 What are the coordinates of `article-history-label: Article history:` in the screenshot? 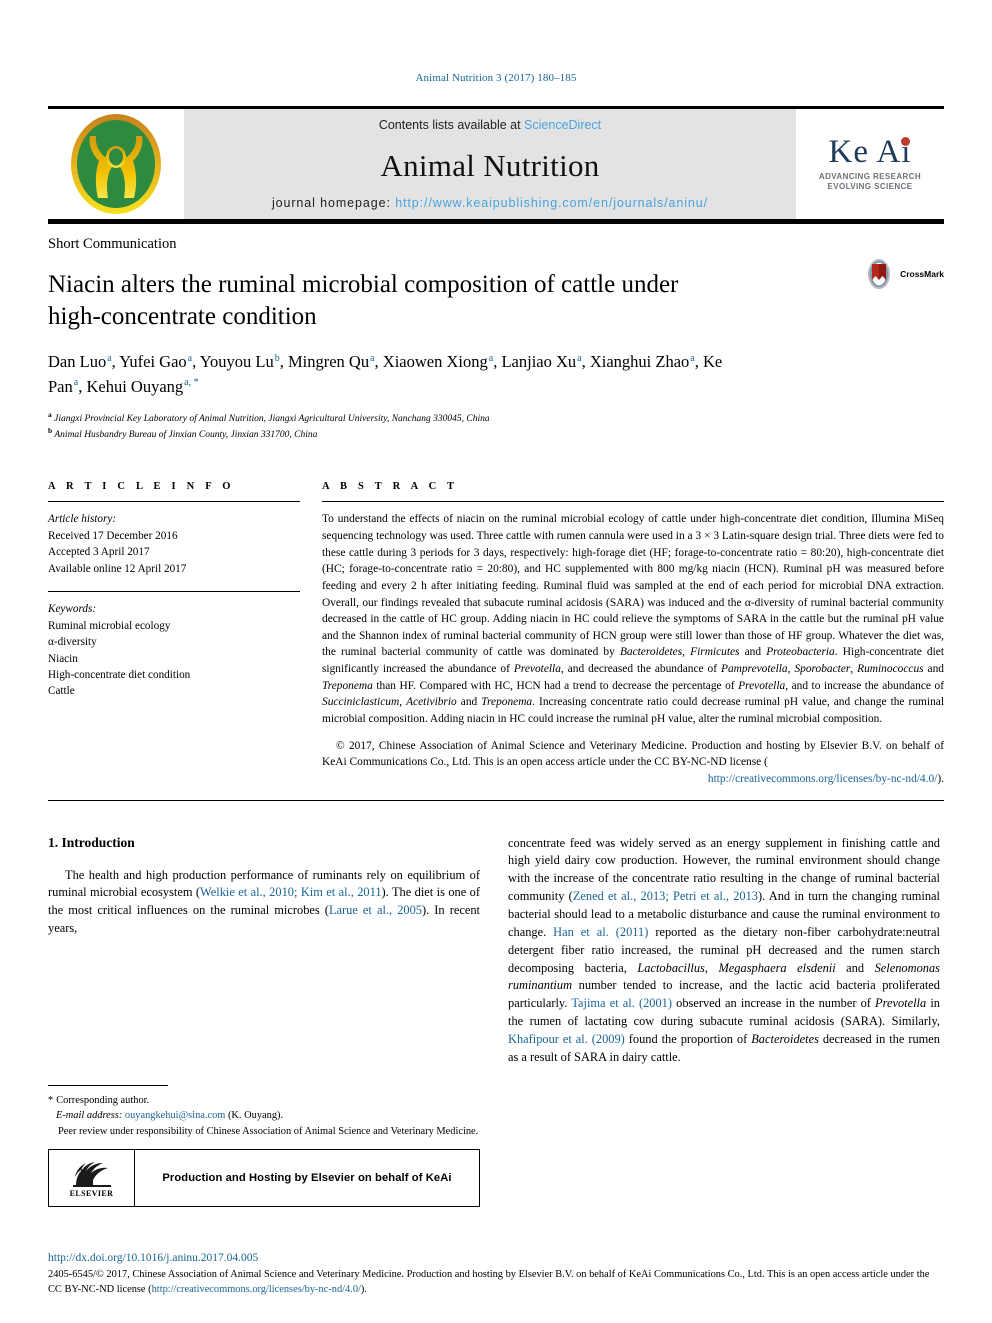 It's located at (82, 519).